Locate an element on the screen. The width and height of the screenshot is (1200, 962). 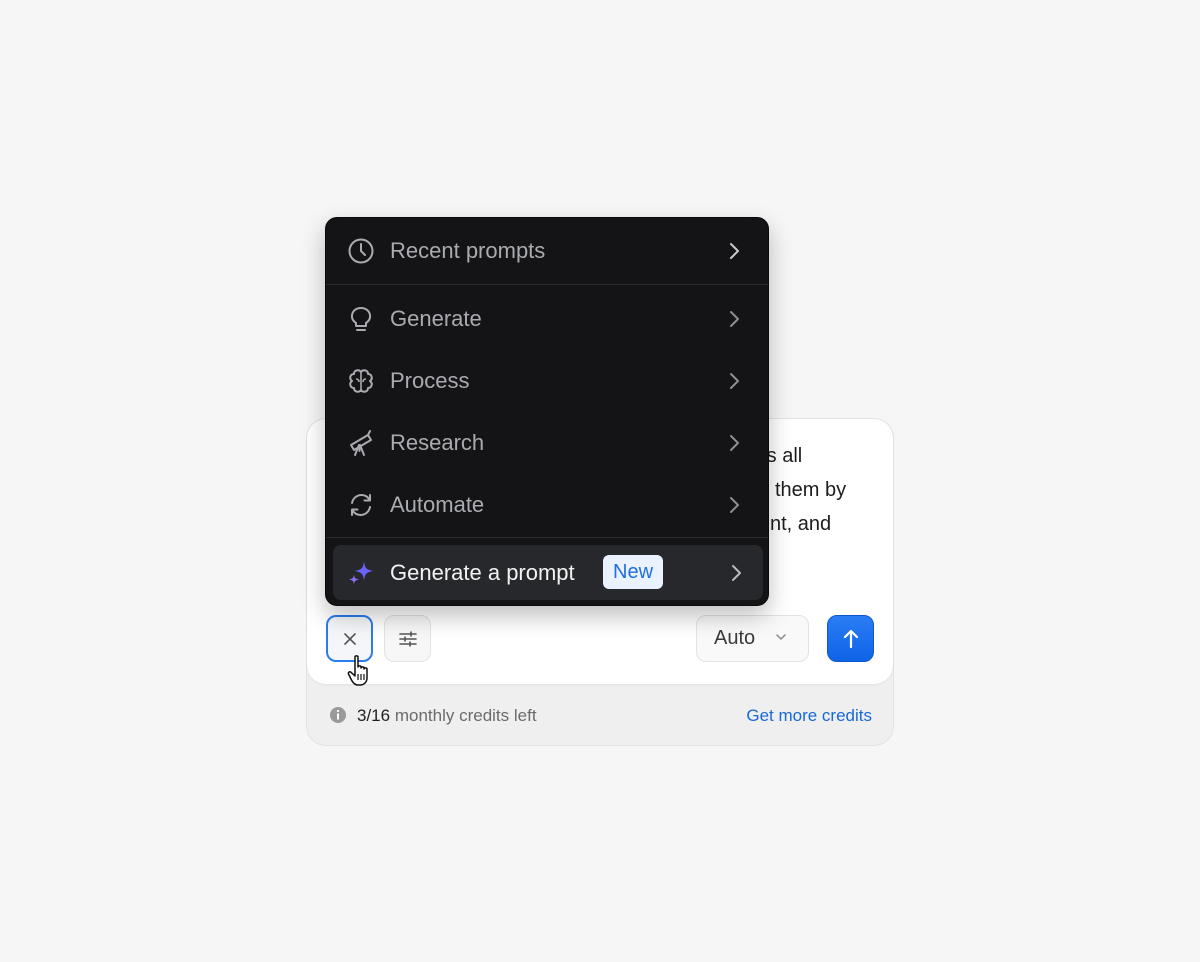
menu-item-automate: Automate is located at coordinates (547, 505).